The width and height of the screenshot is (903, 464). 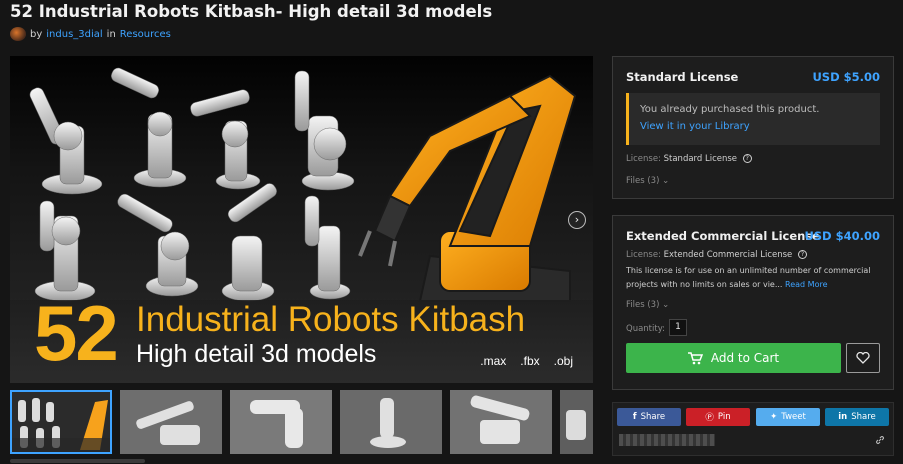 What do you see at coordinates (753, 429) in the screenshot?
I see `share-panel: f Share Ⓟ Pin ✦ Tweet in Share` at bounding box center [753, 429].